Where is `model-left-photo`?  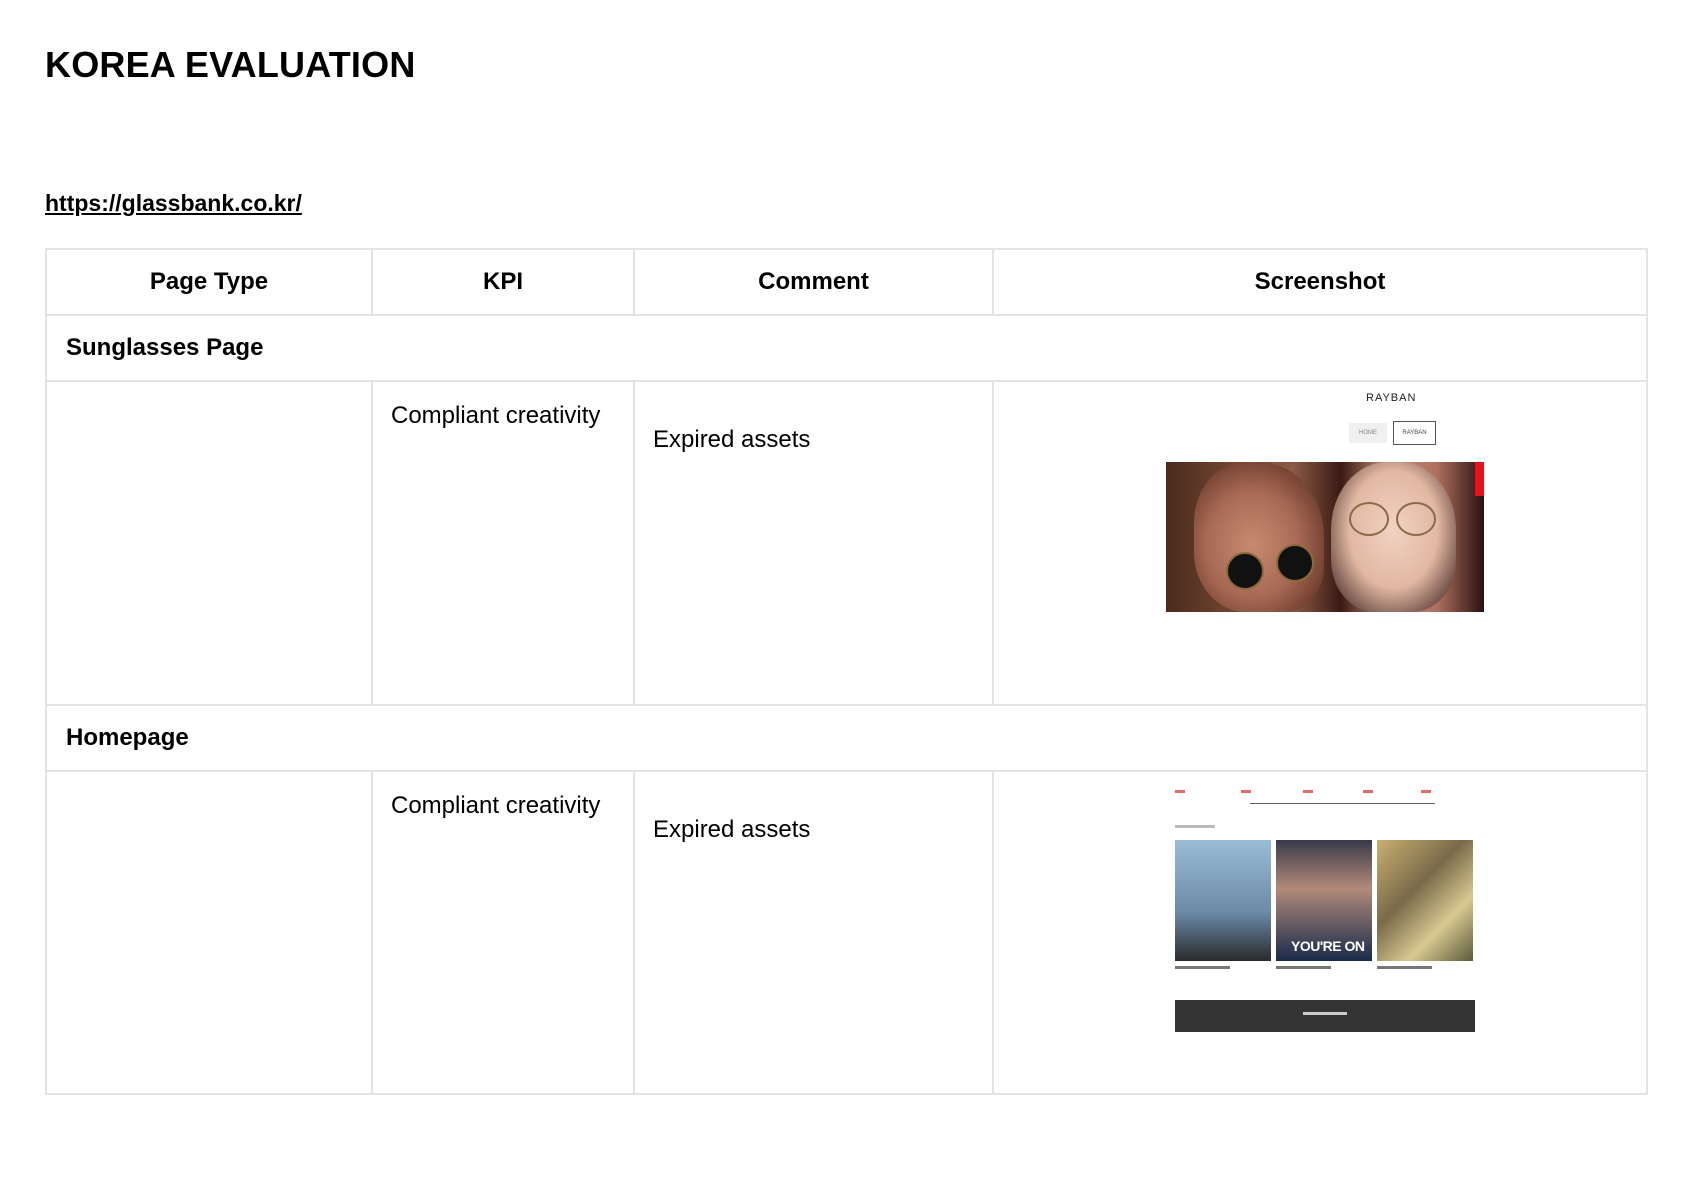 model-left-photo is located at coordinates (1259, 537).